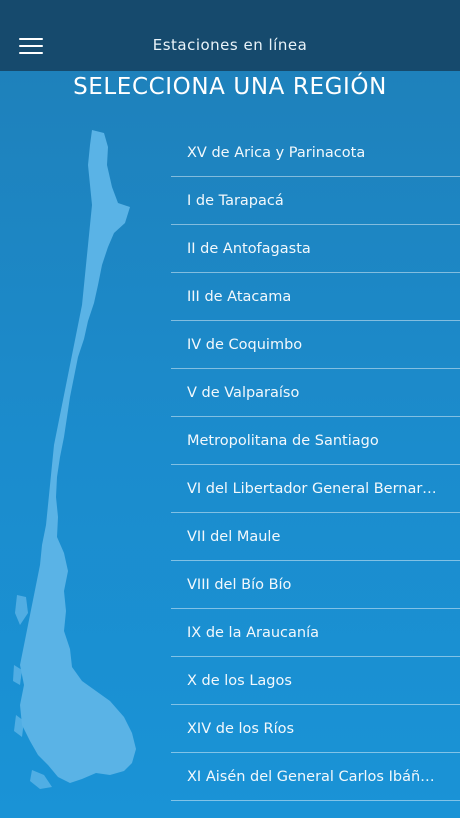 The width and height of the screenshot is (460, 818). I want to click on region-item-arica-parinacota: XV de Arica y Parinacota, so click(315, 153).